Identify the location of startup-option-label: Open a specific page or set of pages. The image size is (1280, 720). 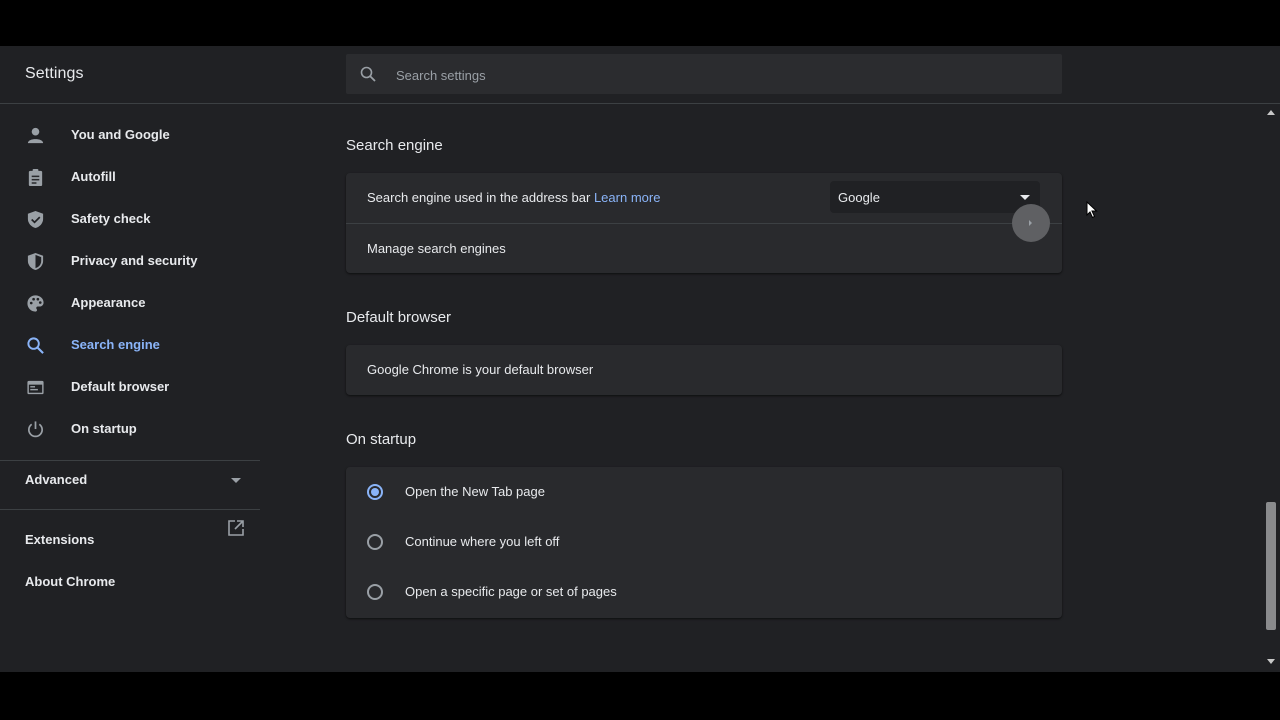
(511, 591).